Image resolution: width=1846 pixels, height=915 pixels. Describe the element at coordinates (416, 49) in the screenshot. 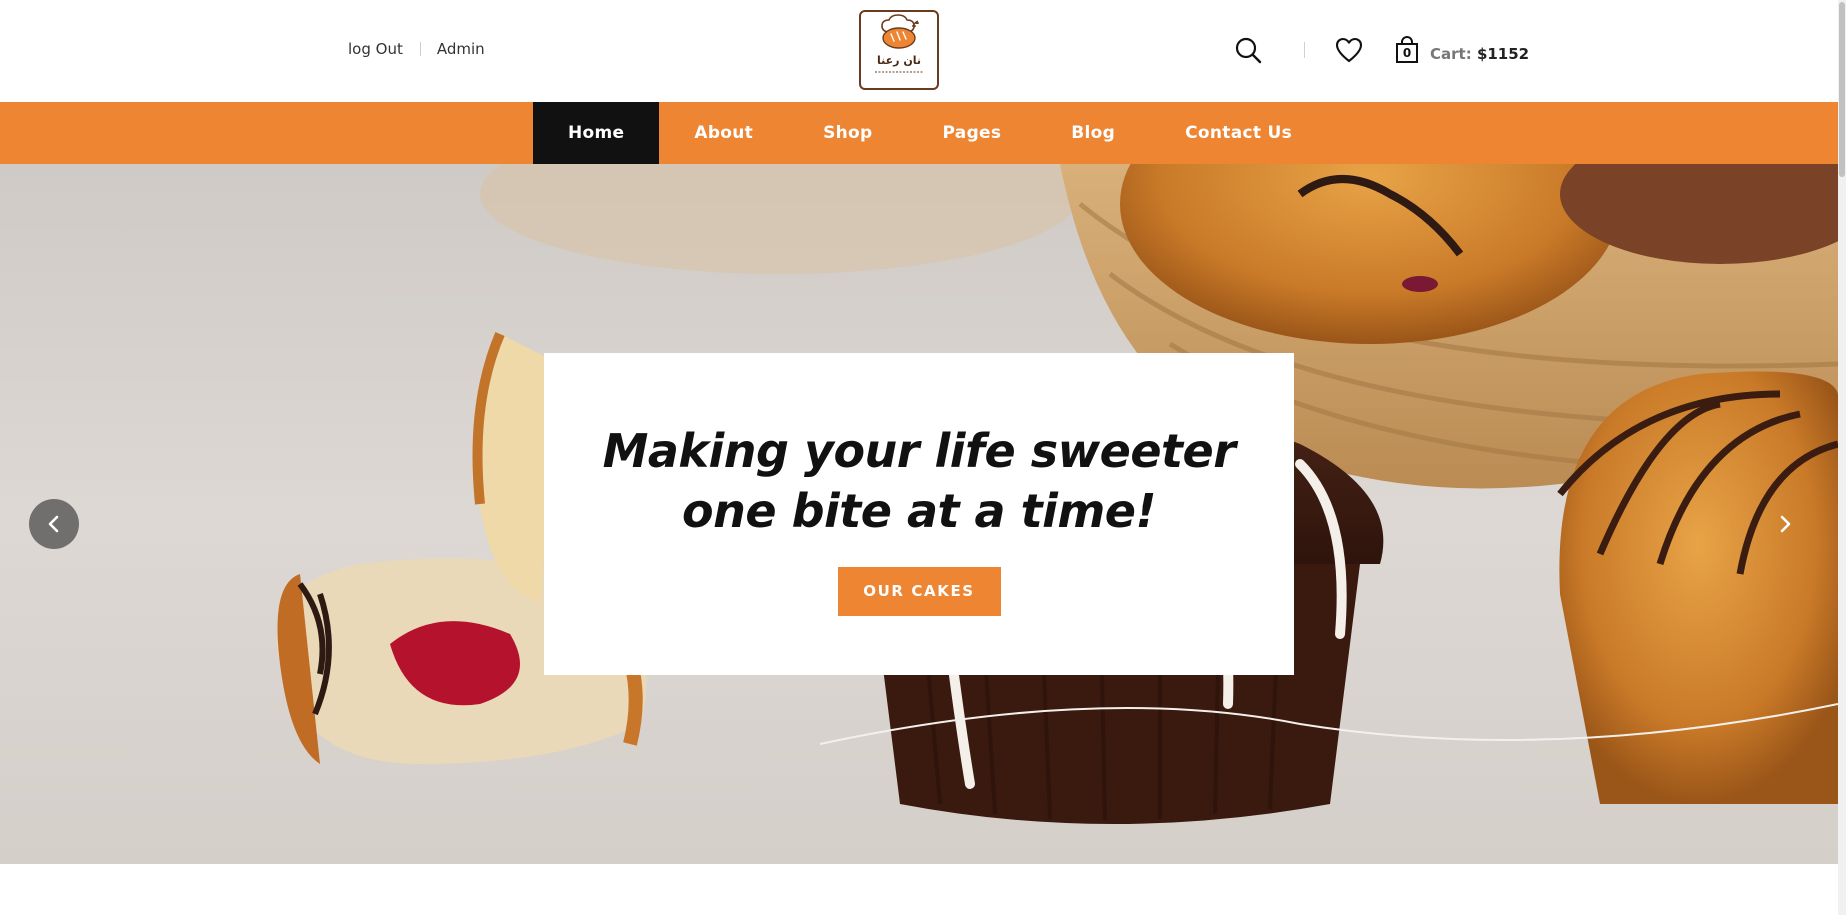

I see `account-links: log Out Admin` at that location.